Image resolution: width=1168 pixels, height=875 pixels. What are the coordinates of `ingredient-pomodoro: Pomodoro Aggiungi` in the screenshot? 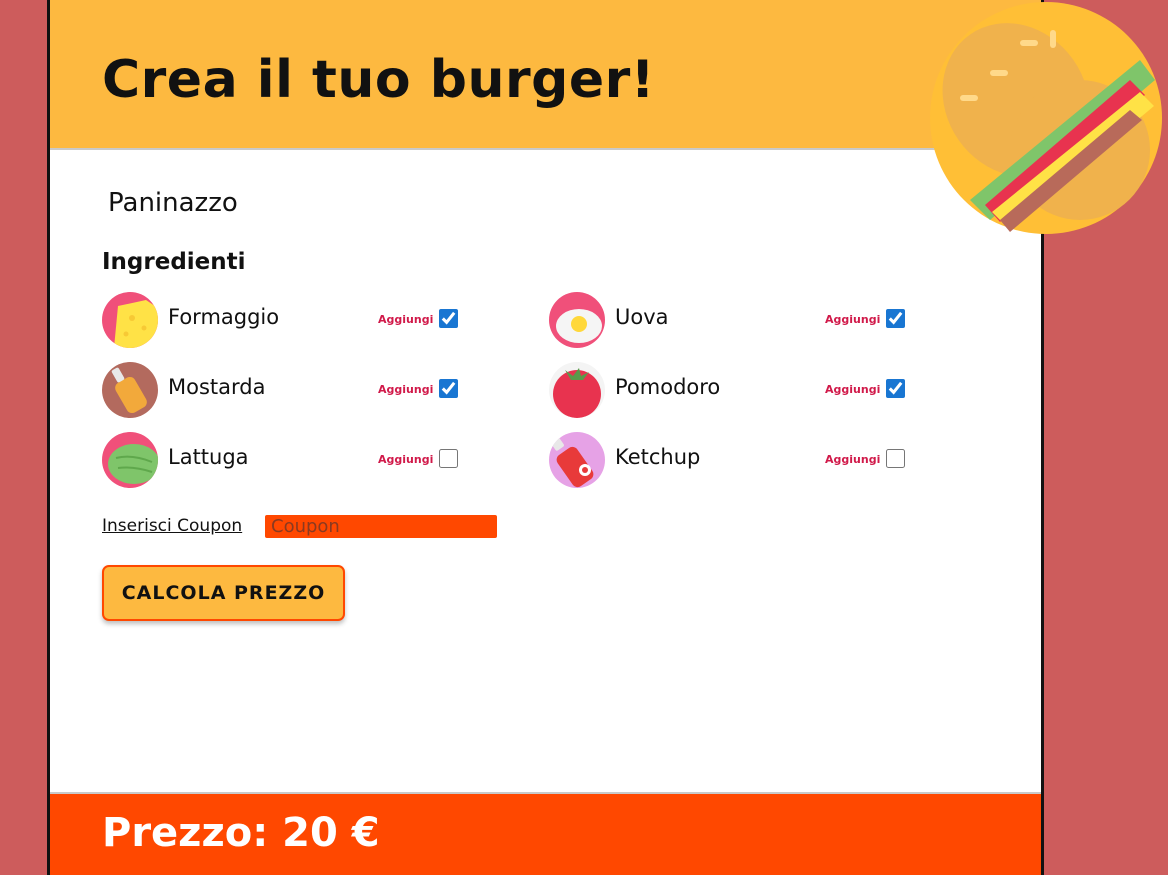 It's located at (759, 390).